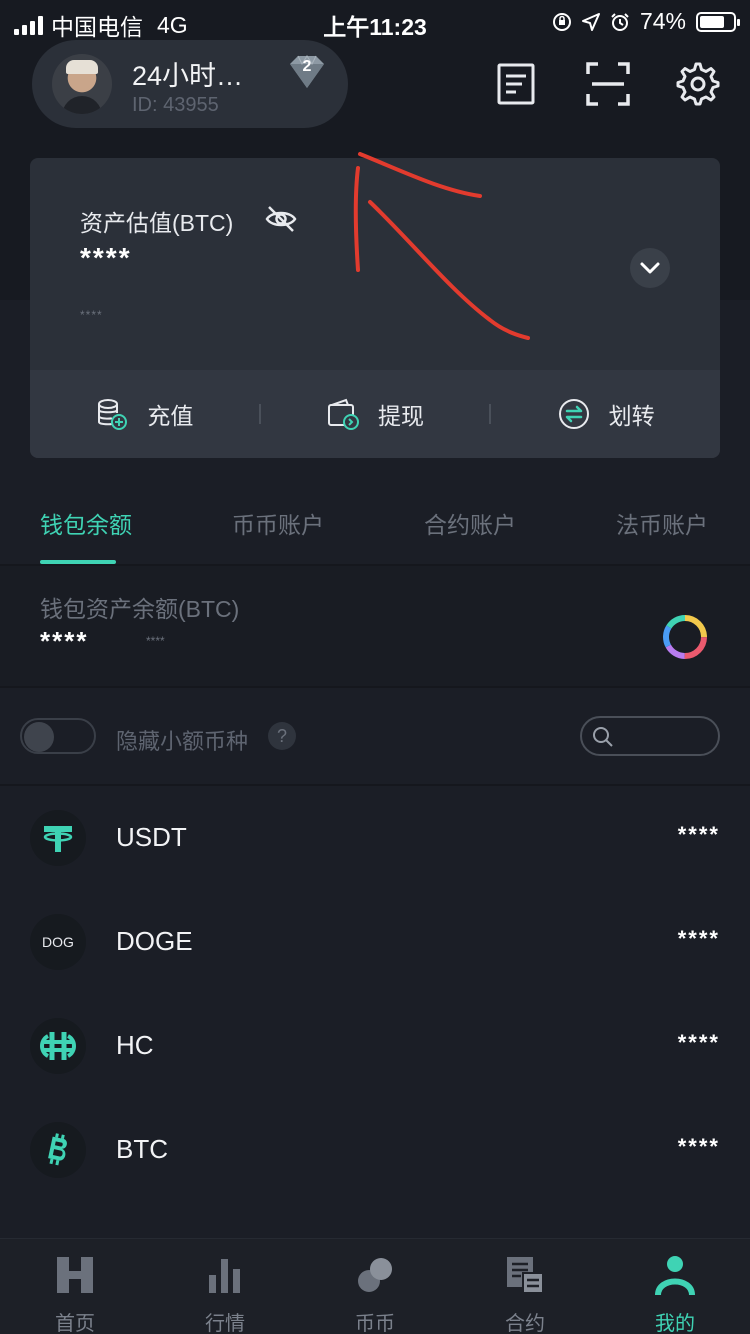 This screenshot has height=1334, width=750. I want to click on chevron-down-icon, so click(650, 268).